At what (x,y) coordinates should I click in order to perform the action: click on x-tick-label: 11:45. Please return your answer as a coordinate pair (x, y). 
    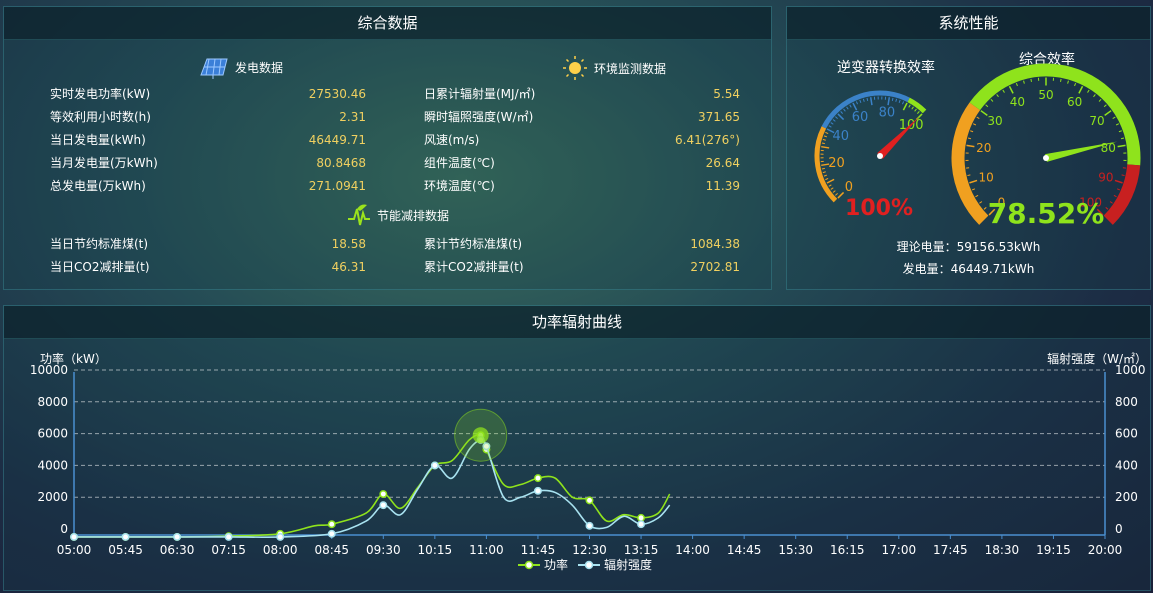
    Looking at the image, I should click on (538, 550).